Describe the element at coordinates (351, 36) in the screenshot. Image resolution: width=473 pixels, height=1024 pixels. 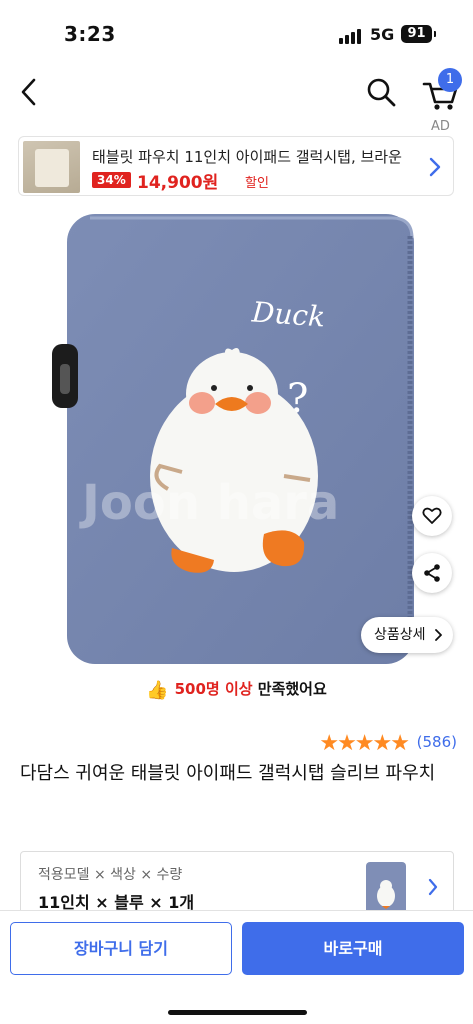
I see `signal-icon` at that location.